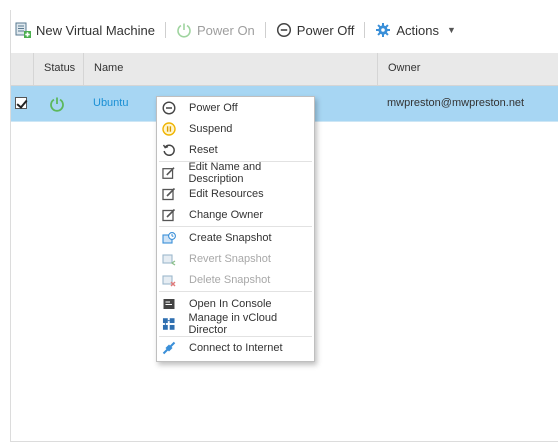 The height and width of the screenshot is (444, 560). I want to click on row-checkbox, so click(21, 103).